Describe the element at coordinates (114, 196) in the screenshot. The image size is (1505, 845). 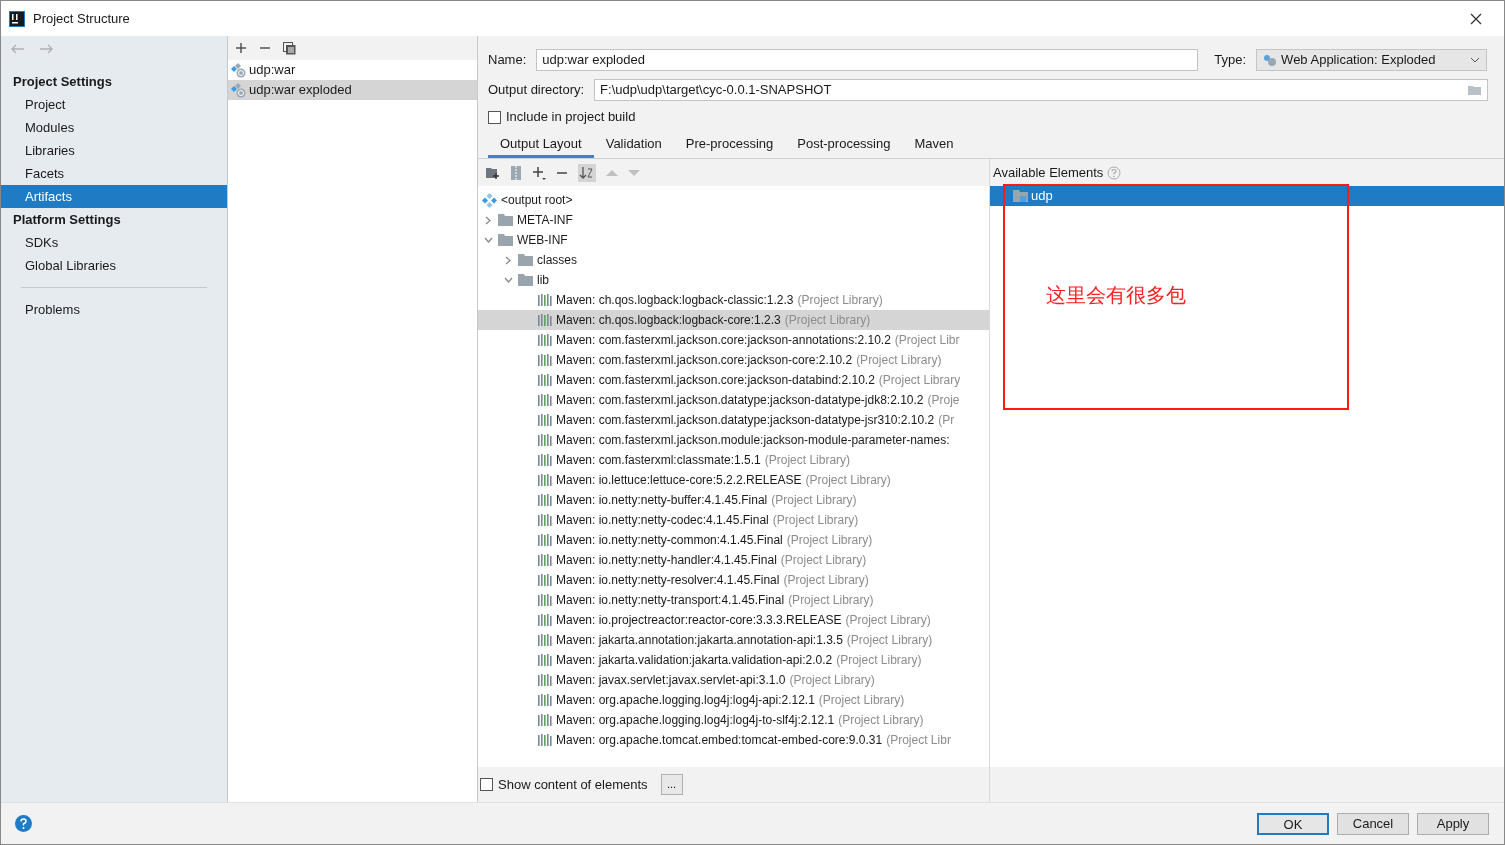
I see `sidebar-item: Artifacts` at that location.